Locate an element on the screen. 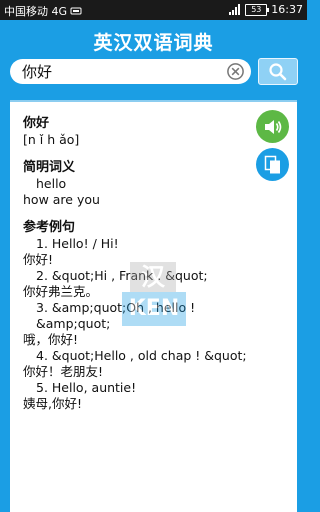 This screenshot has width=320, height=512. headword: 你好 is located at coordinates (36, 123).